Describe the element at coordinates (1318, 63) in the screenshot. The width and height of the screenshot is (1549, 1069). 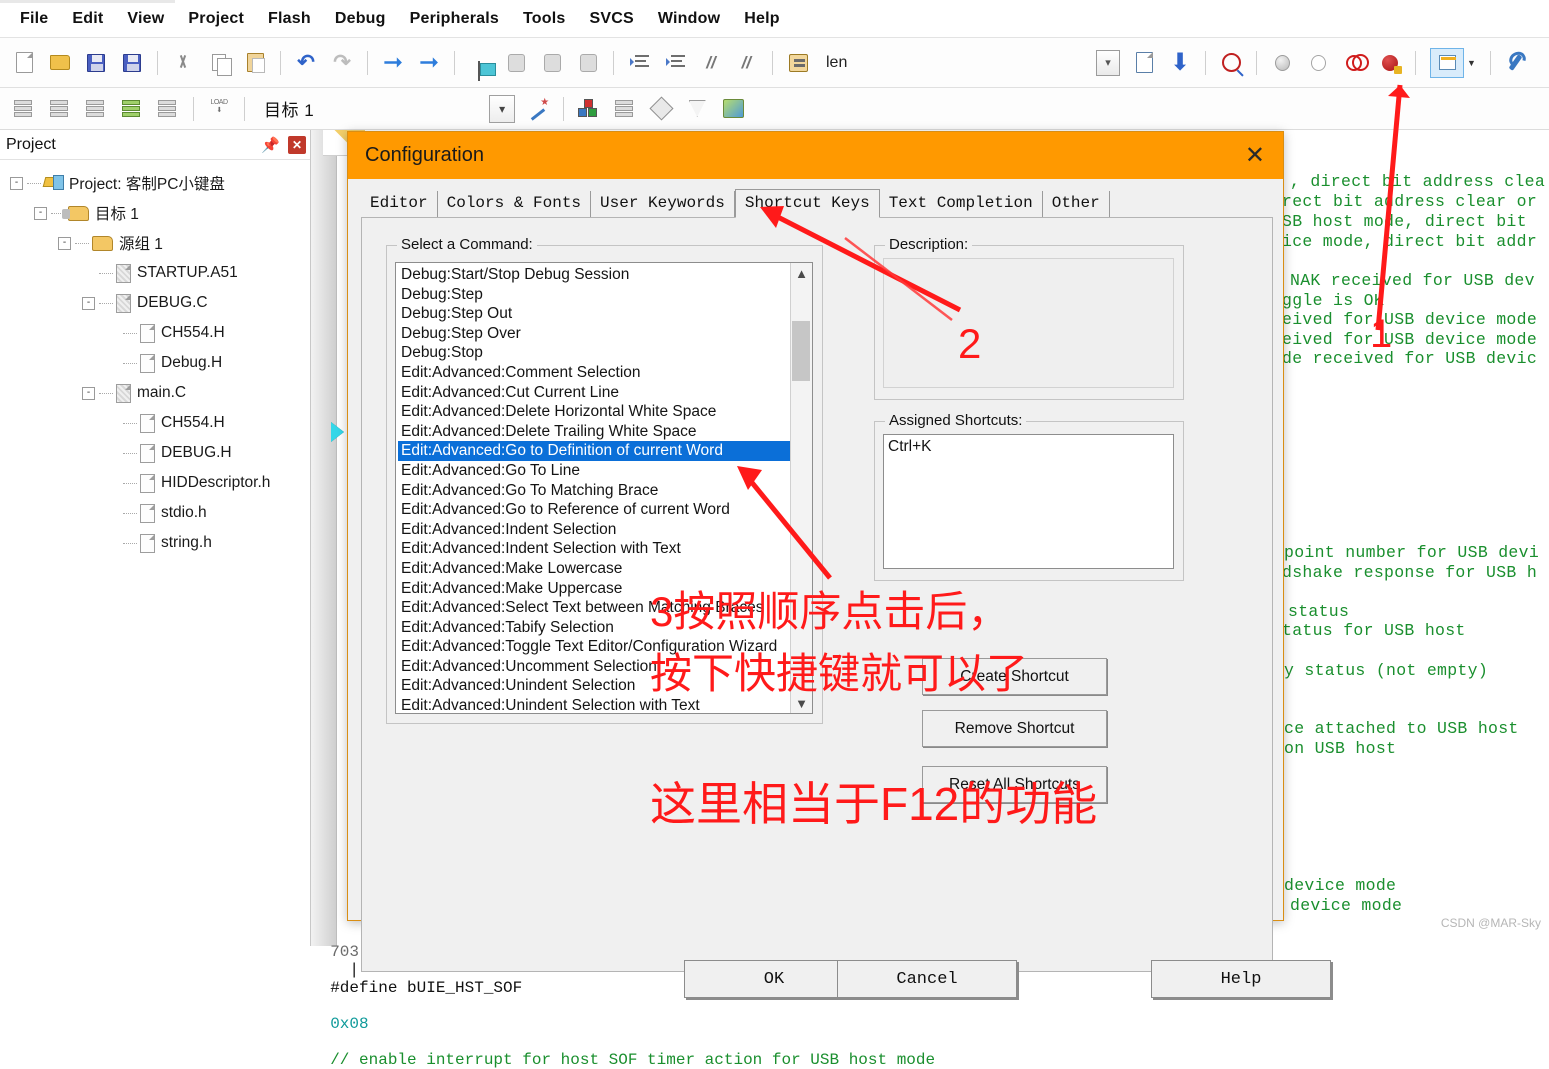
I see `breakpoint-hollow-icon` at that location.